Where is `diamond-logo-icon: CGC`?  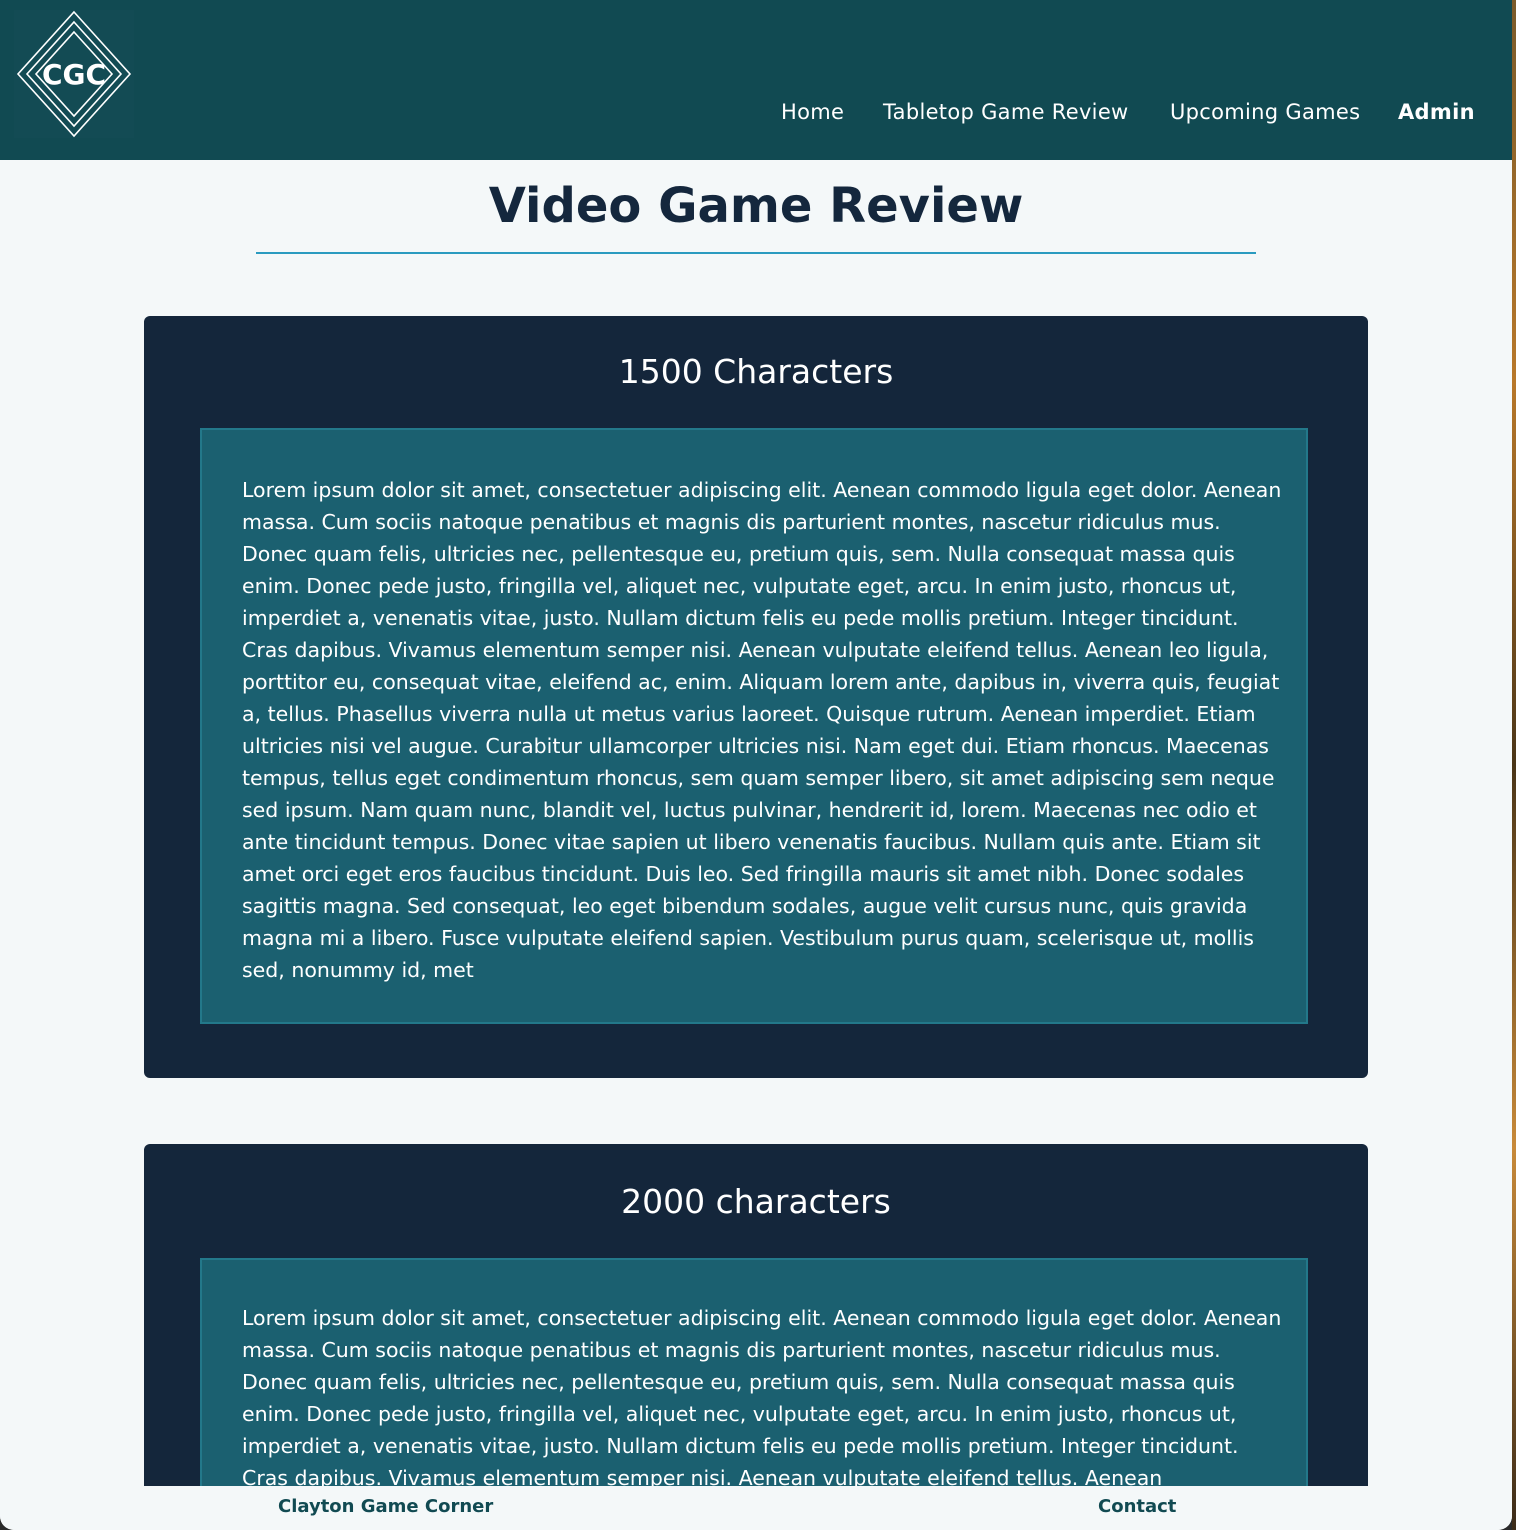
diamond-logo-icon: CGC is located at coordinates (74, 74).